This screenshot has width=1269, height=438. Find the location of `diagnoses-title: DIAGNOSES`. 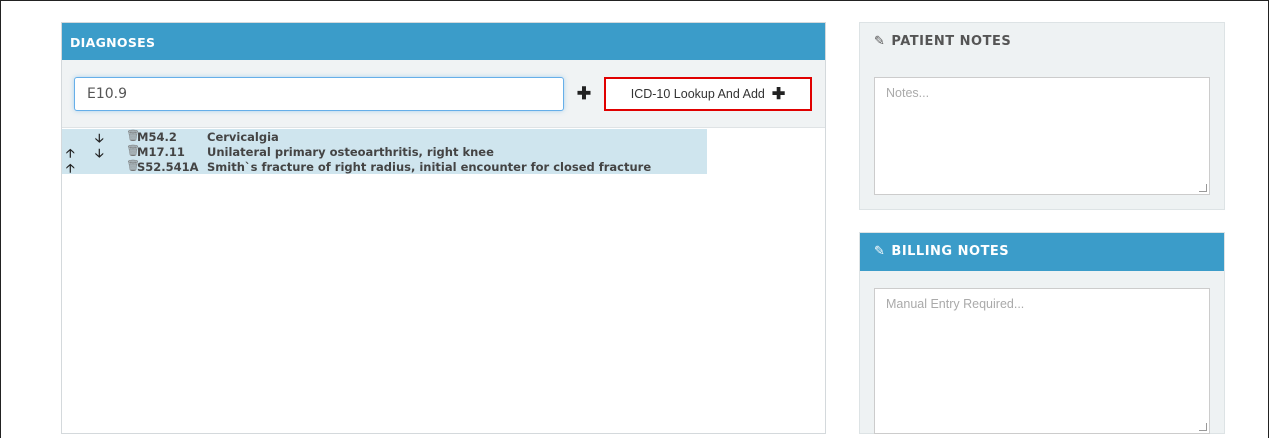

diagnoses-title: DIAGNOSES is located at coordinates (443, 41).